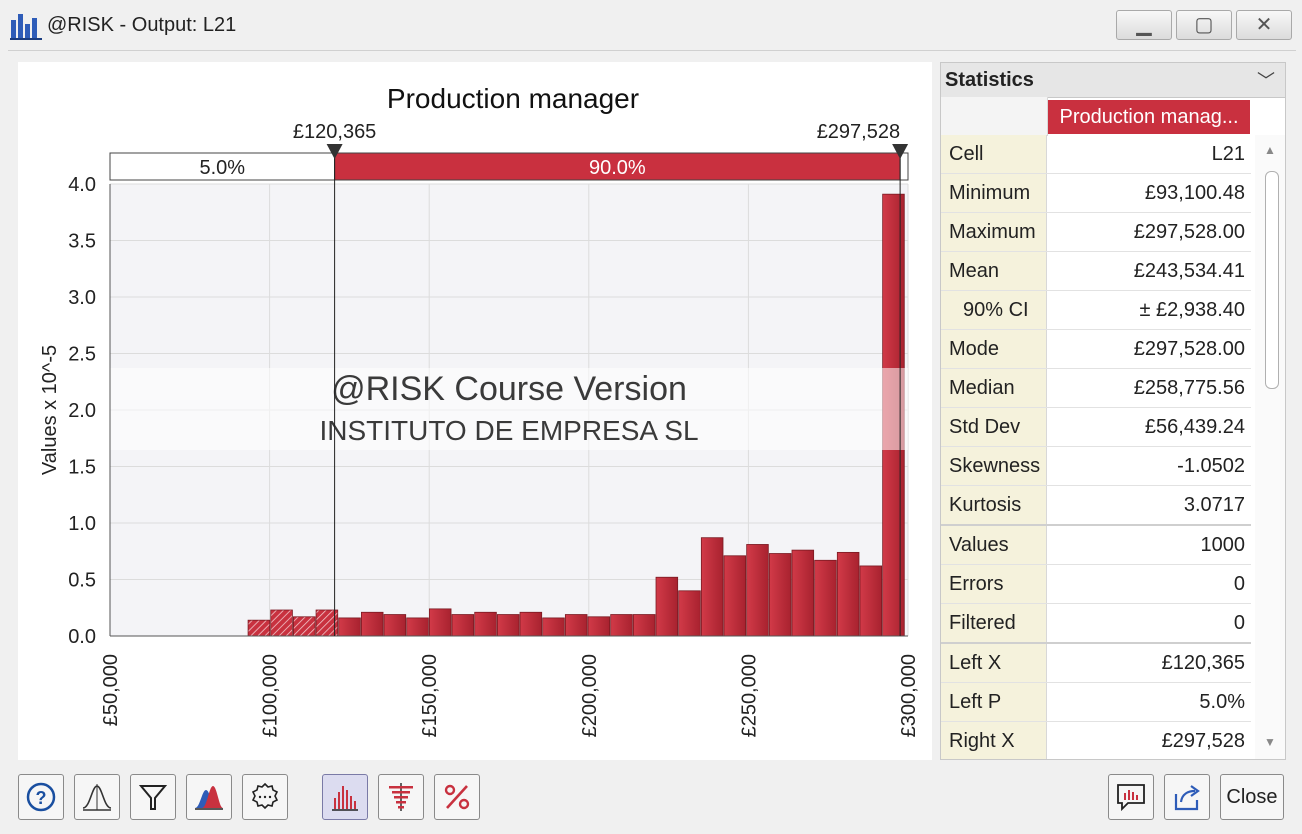 This screenshot has width=1302, height=834. Describe the element at coordinates (1270, 742) in the screenshot. I see `scroll-down-arrow-icon: ▼` at that location.